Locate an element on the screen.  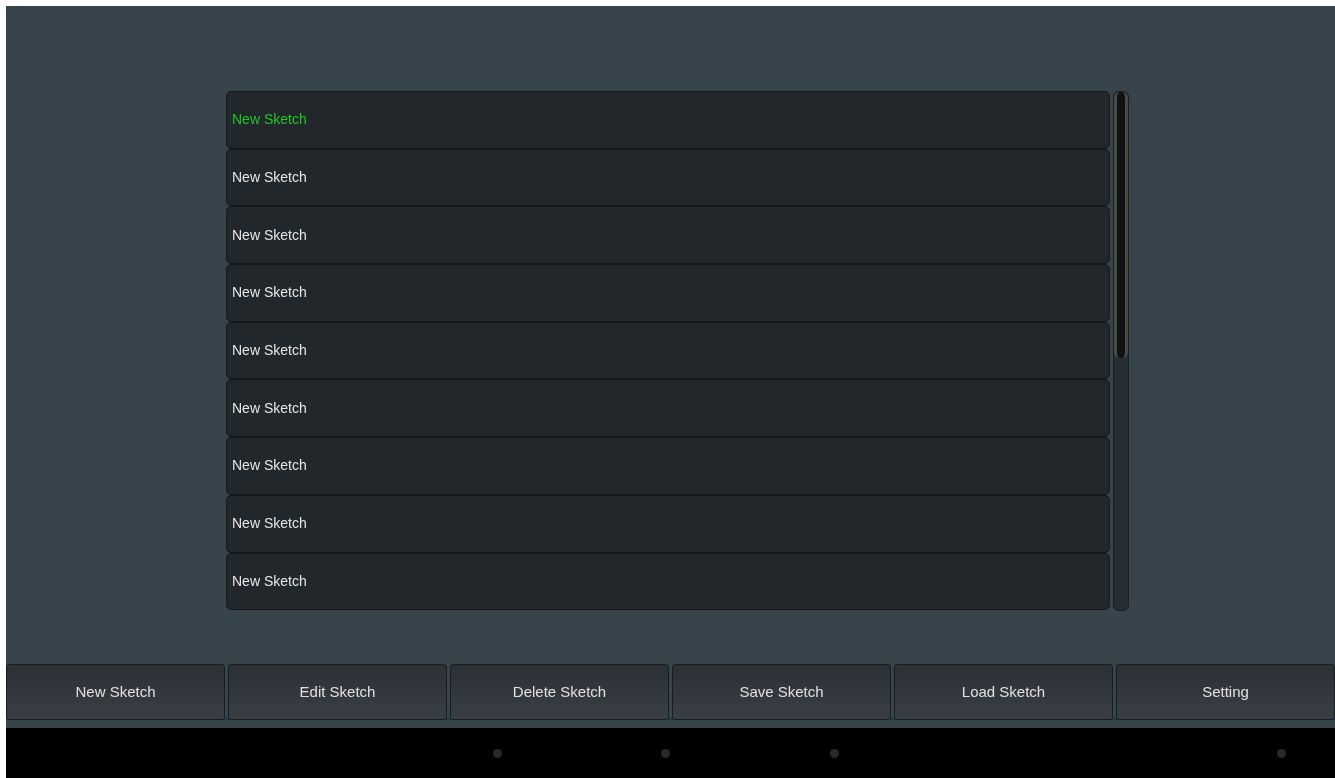
scrollbar-thumb is located at coordinates (1121, 225).